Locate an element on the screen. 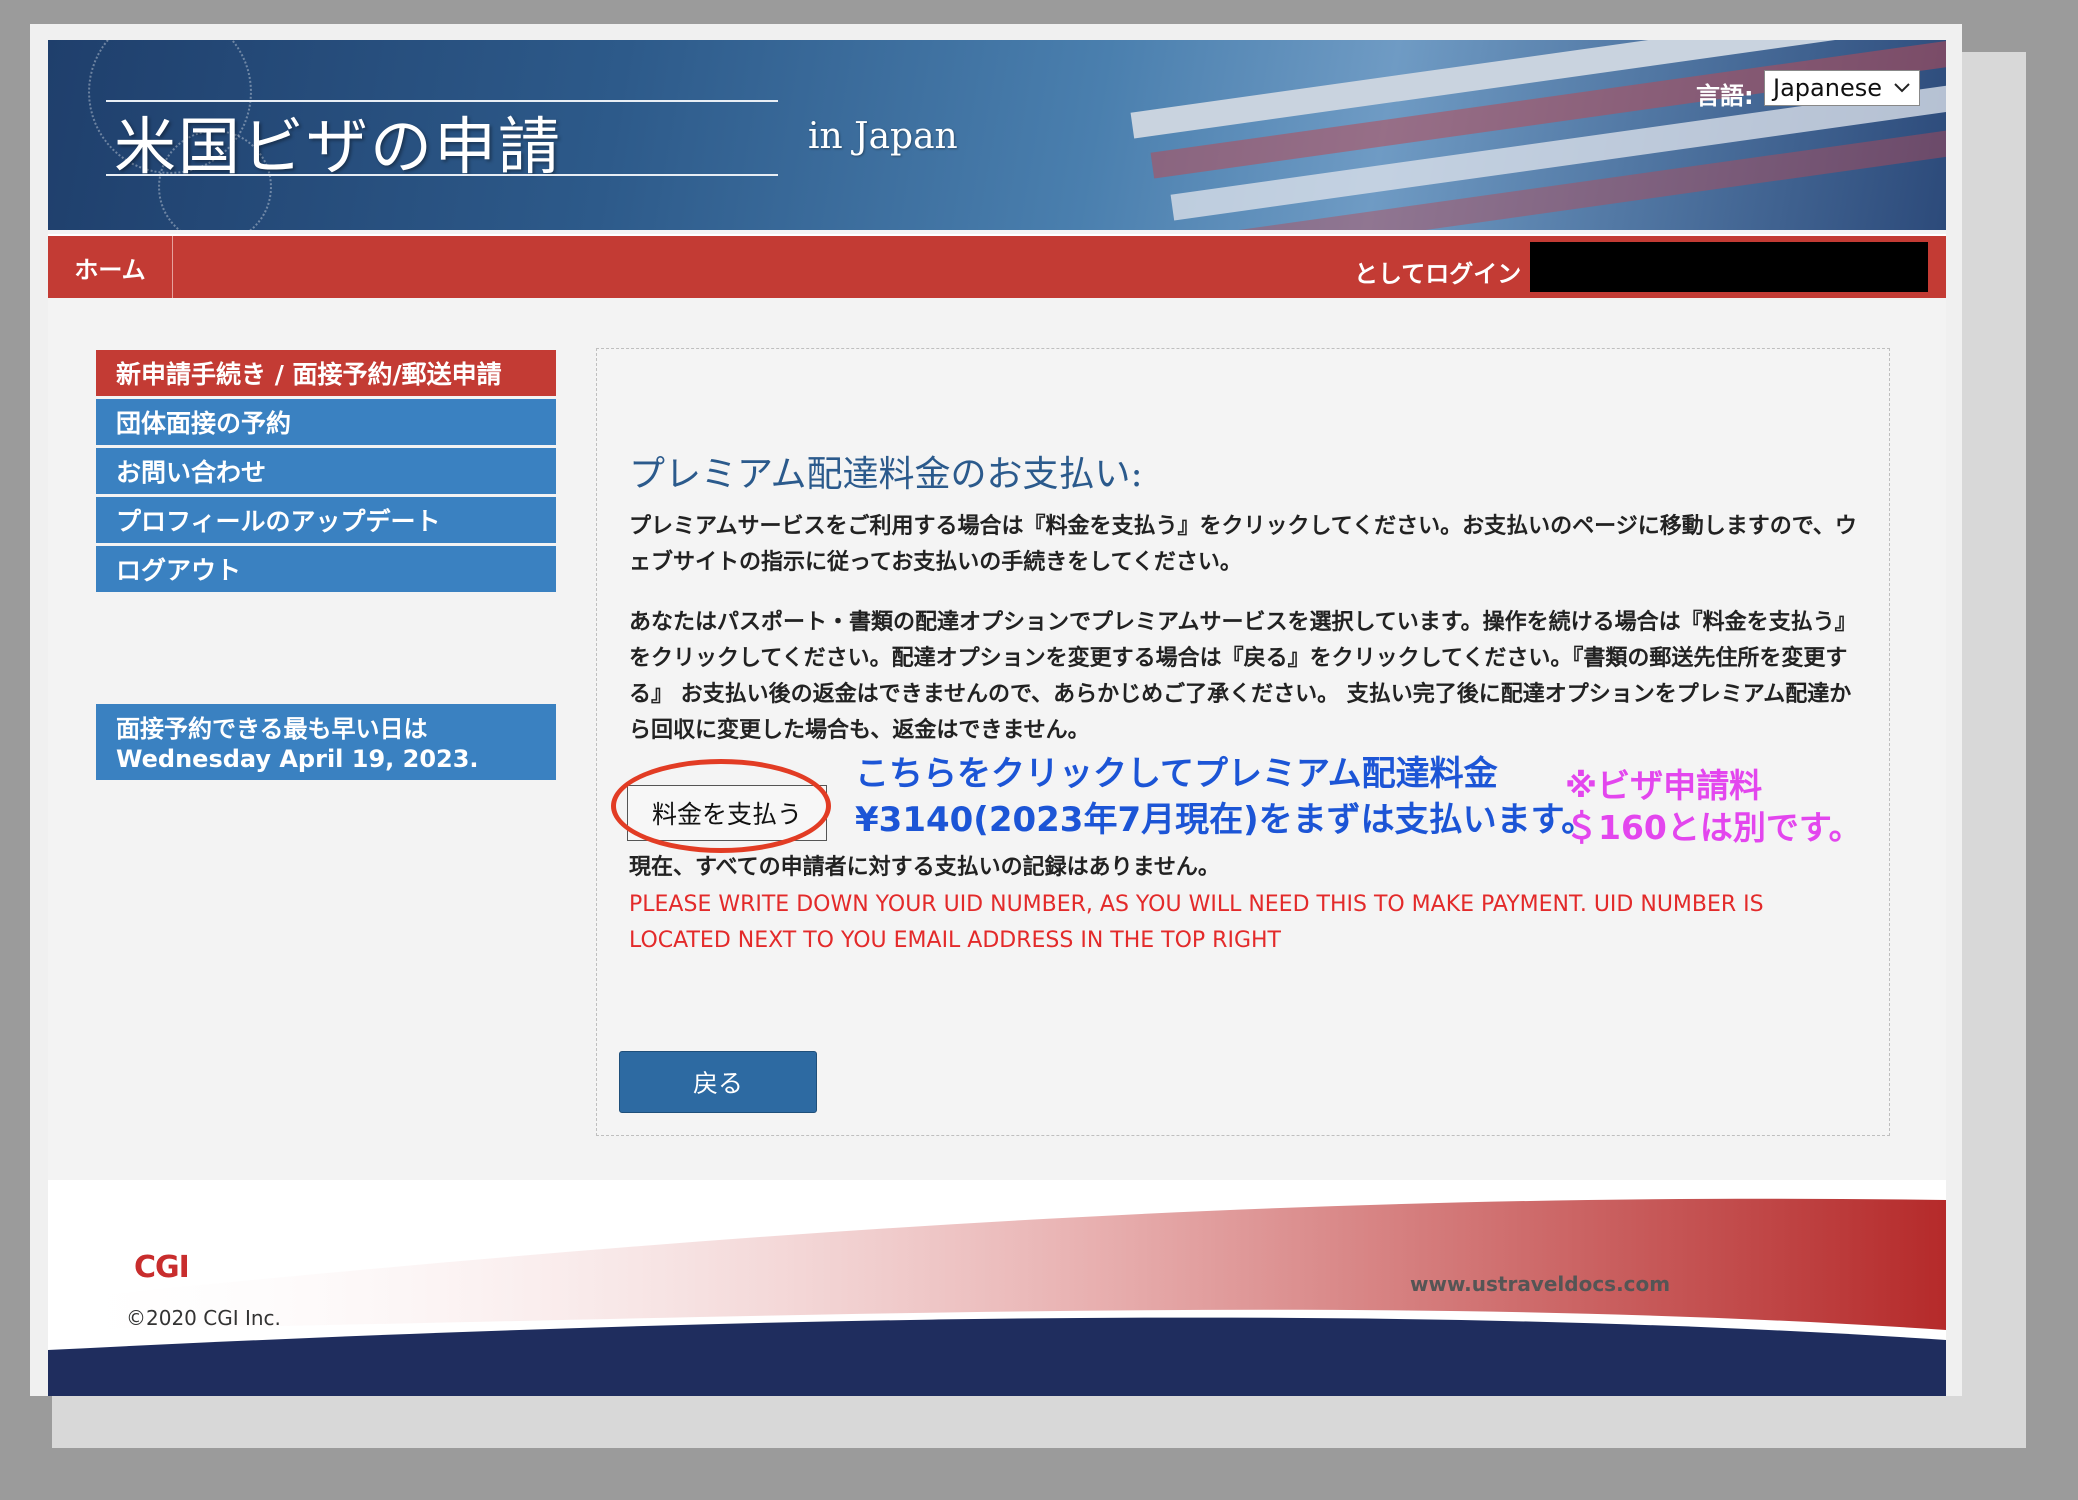 The height and width of the screenshot is (1500, 2078). copyright-text: ©2020 CGI Inc. is located at coordinates (203, 1318).